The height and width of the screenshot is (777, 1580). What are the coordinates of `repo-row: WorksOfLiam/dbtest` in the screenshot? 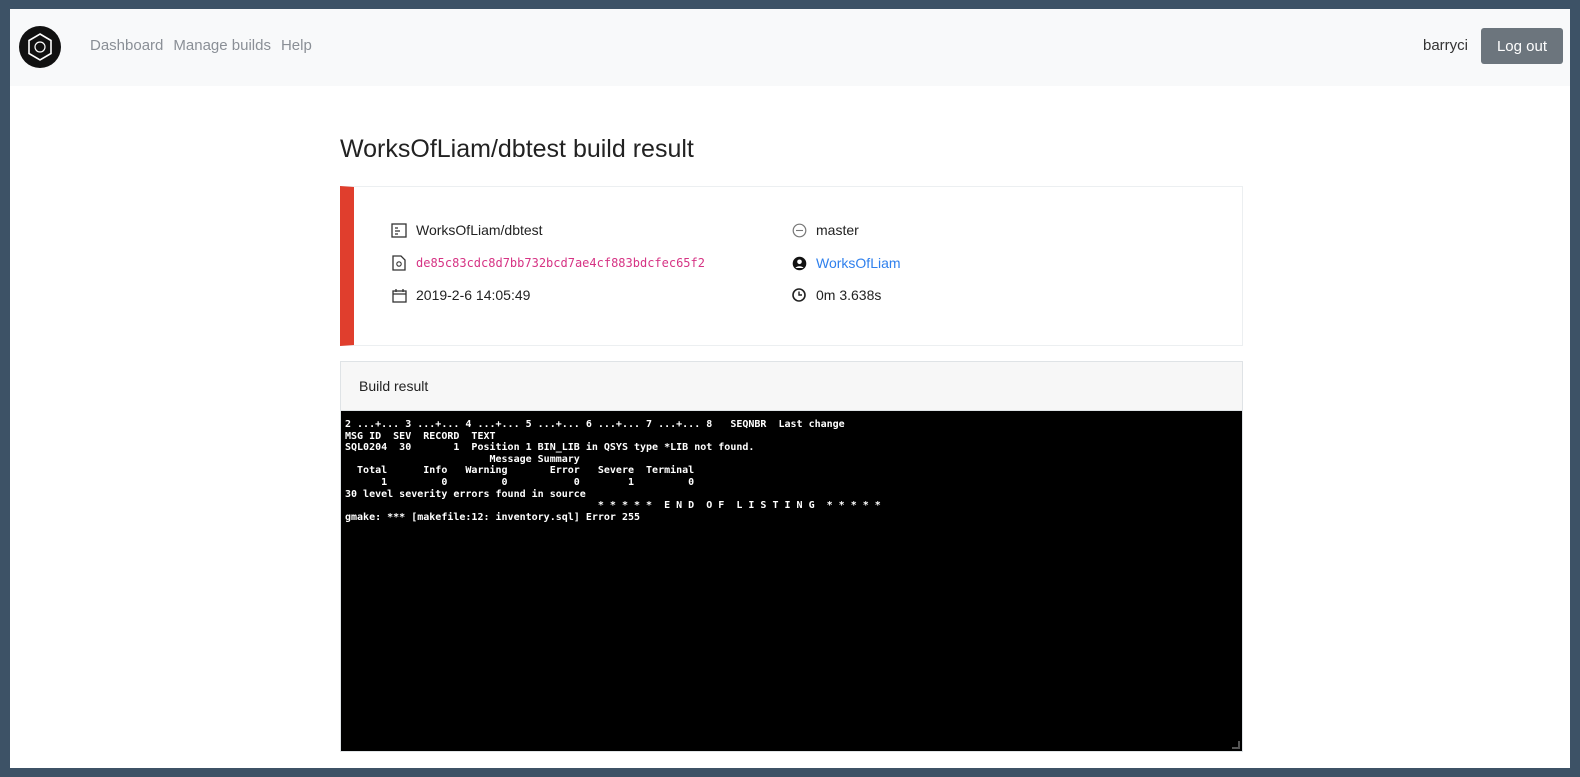 It's located at (466, 230).